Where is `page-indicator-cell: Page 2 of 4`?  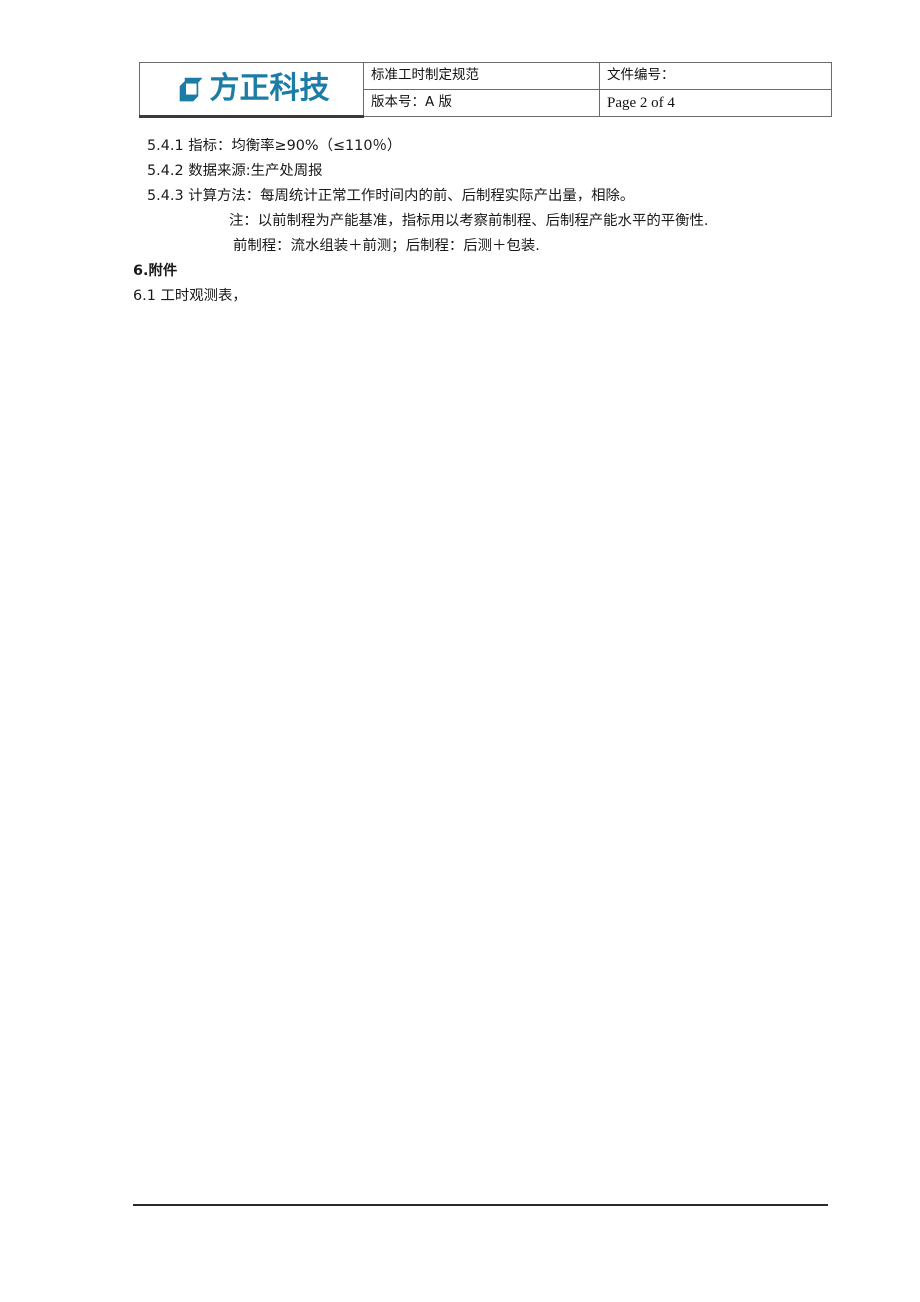 page-indicator-cell: Page 2 of 4 is located at coordinates (715, 103).